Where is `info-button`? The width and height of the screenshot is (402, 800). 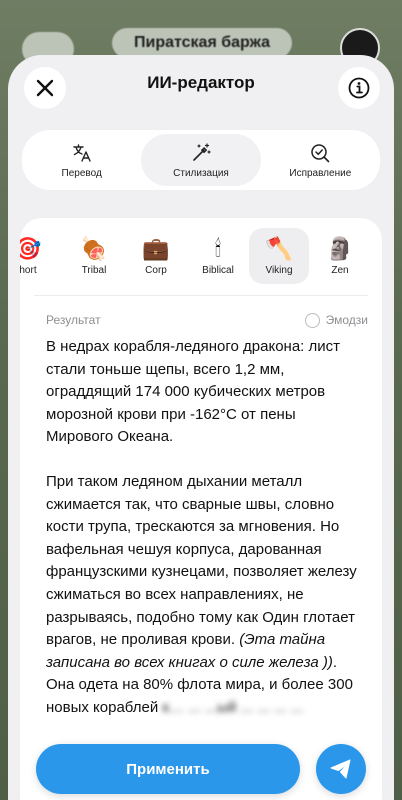
info-button is located at coordinates (359, 88).